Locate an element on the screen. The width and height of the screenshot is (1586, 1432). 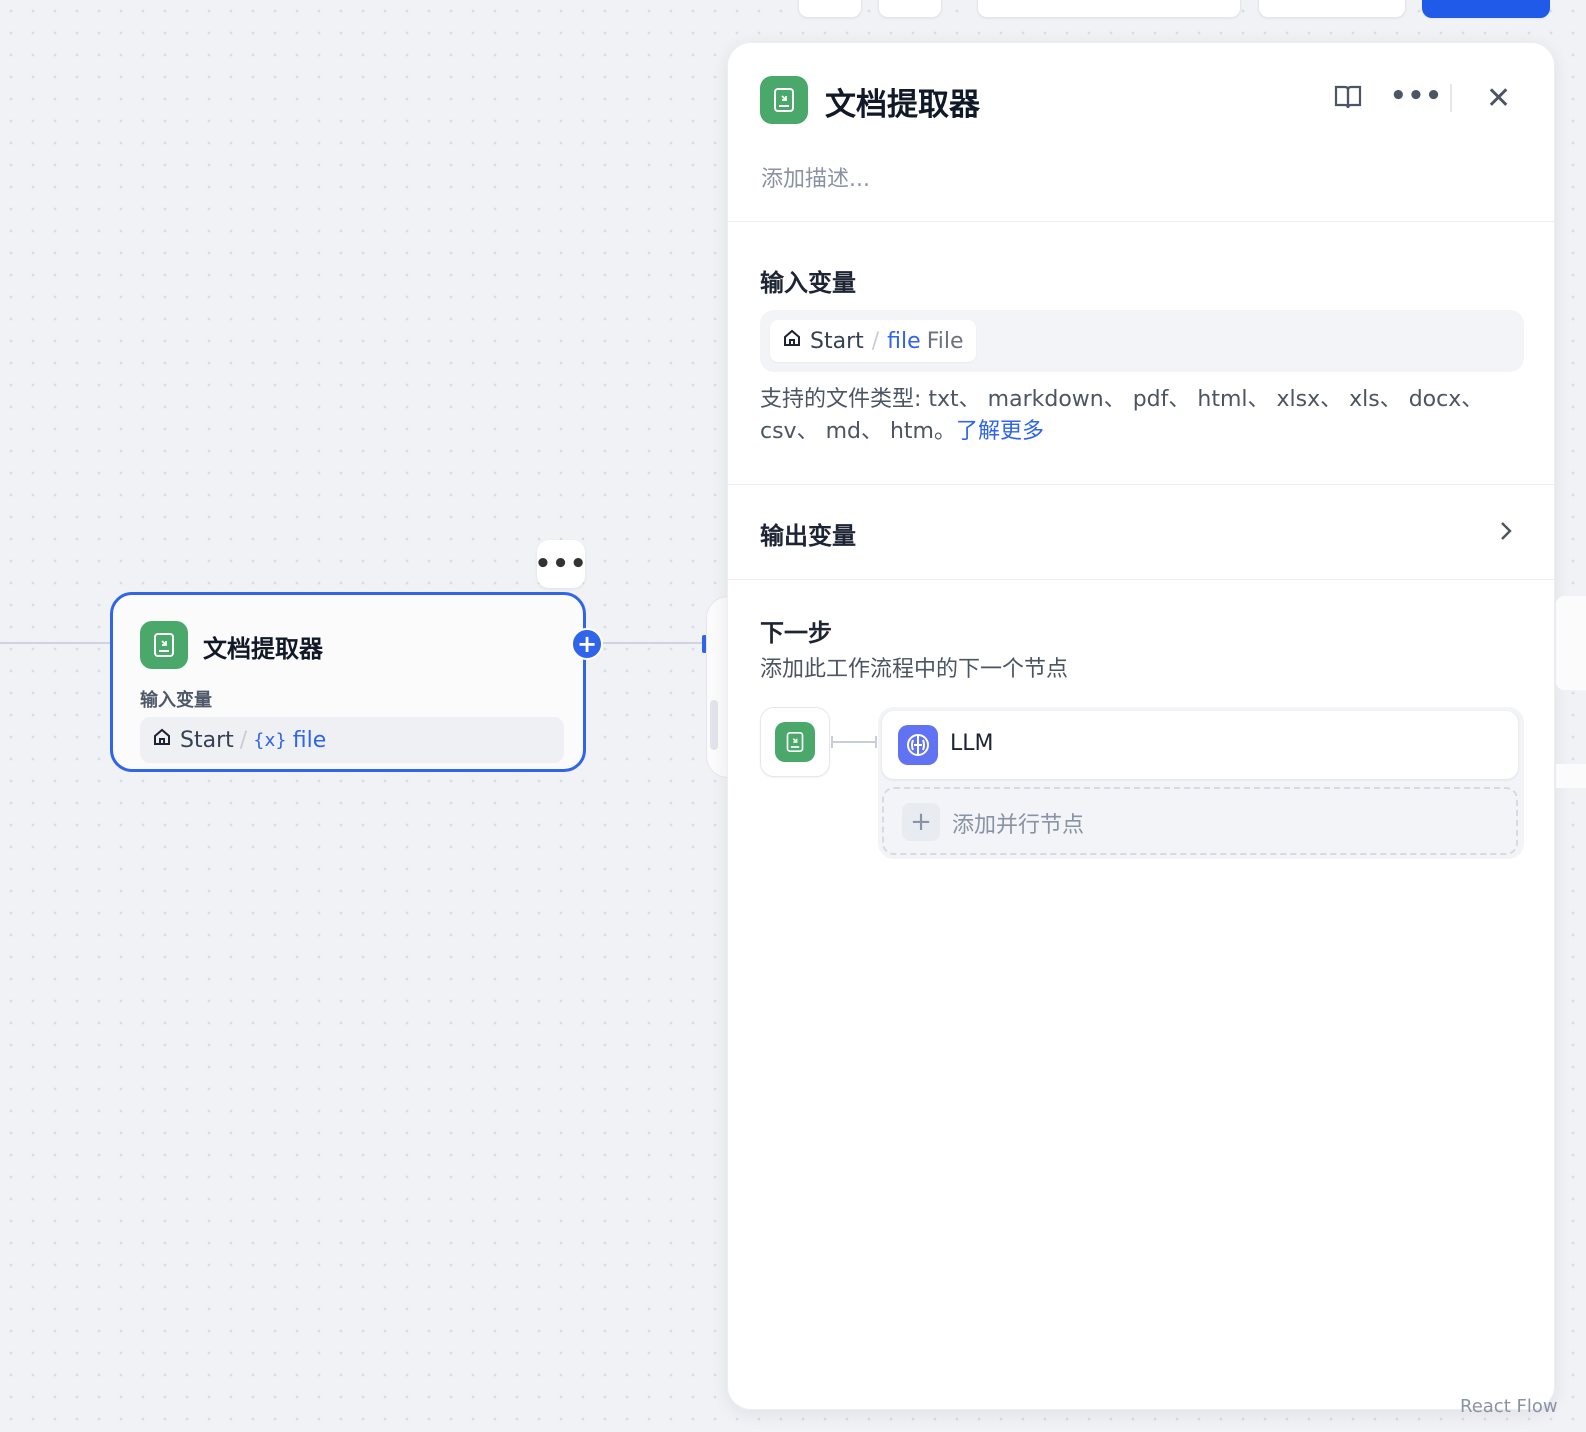
next-nodes-list: LLM + 添加并行节点 is located at coordinates (1201, 783).